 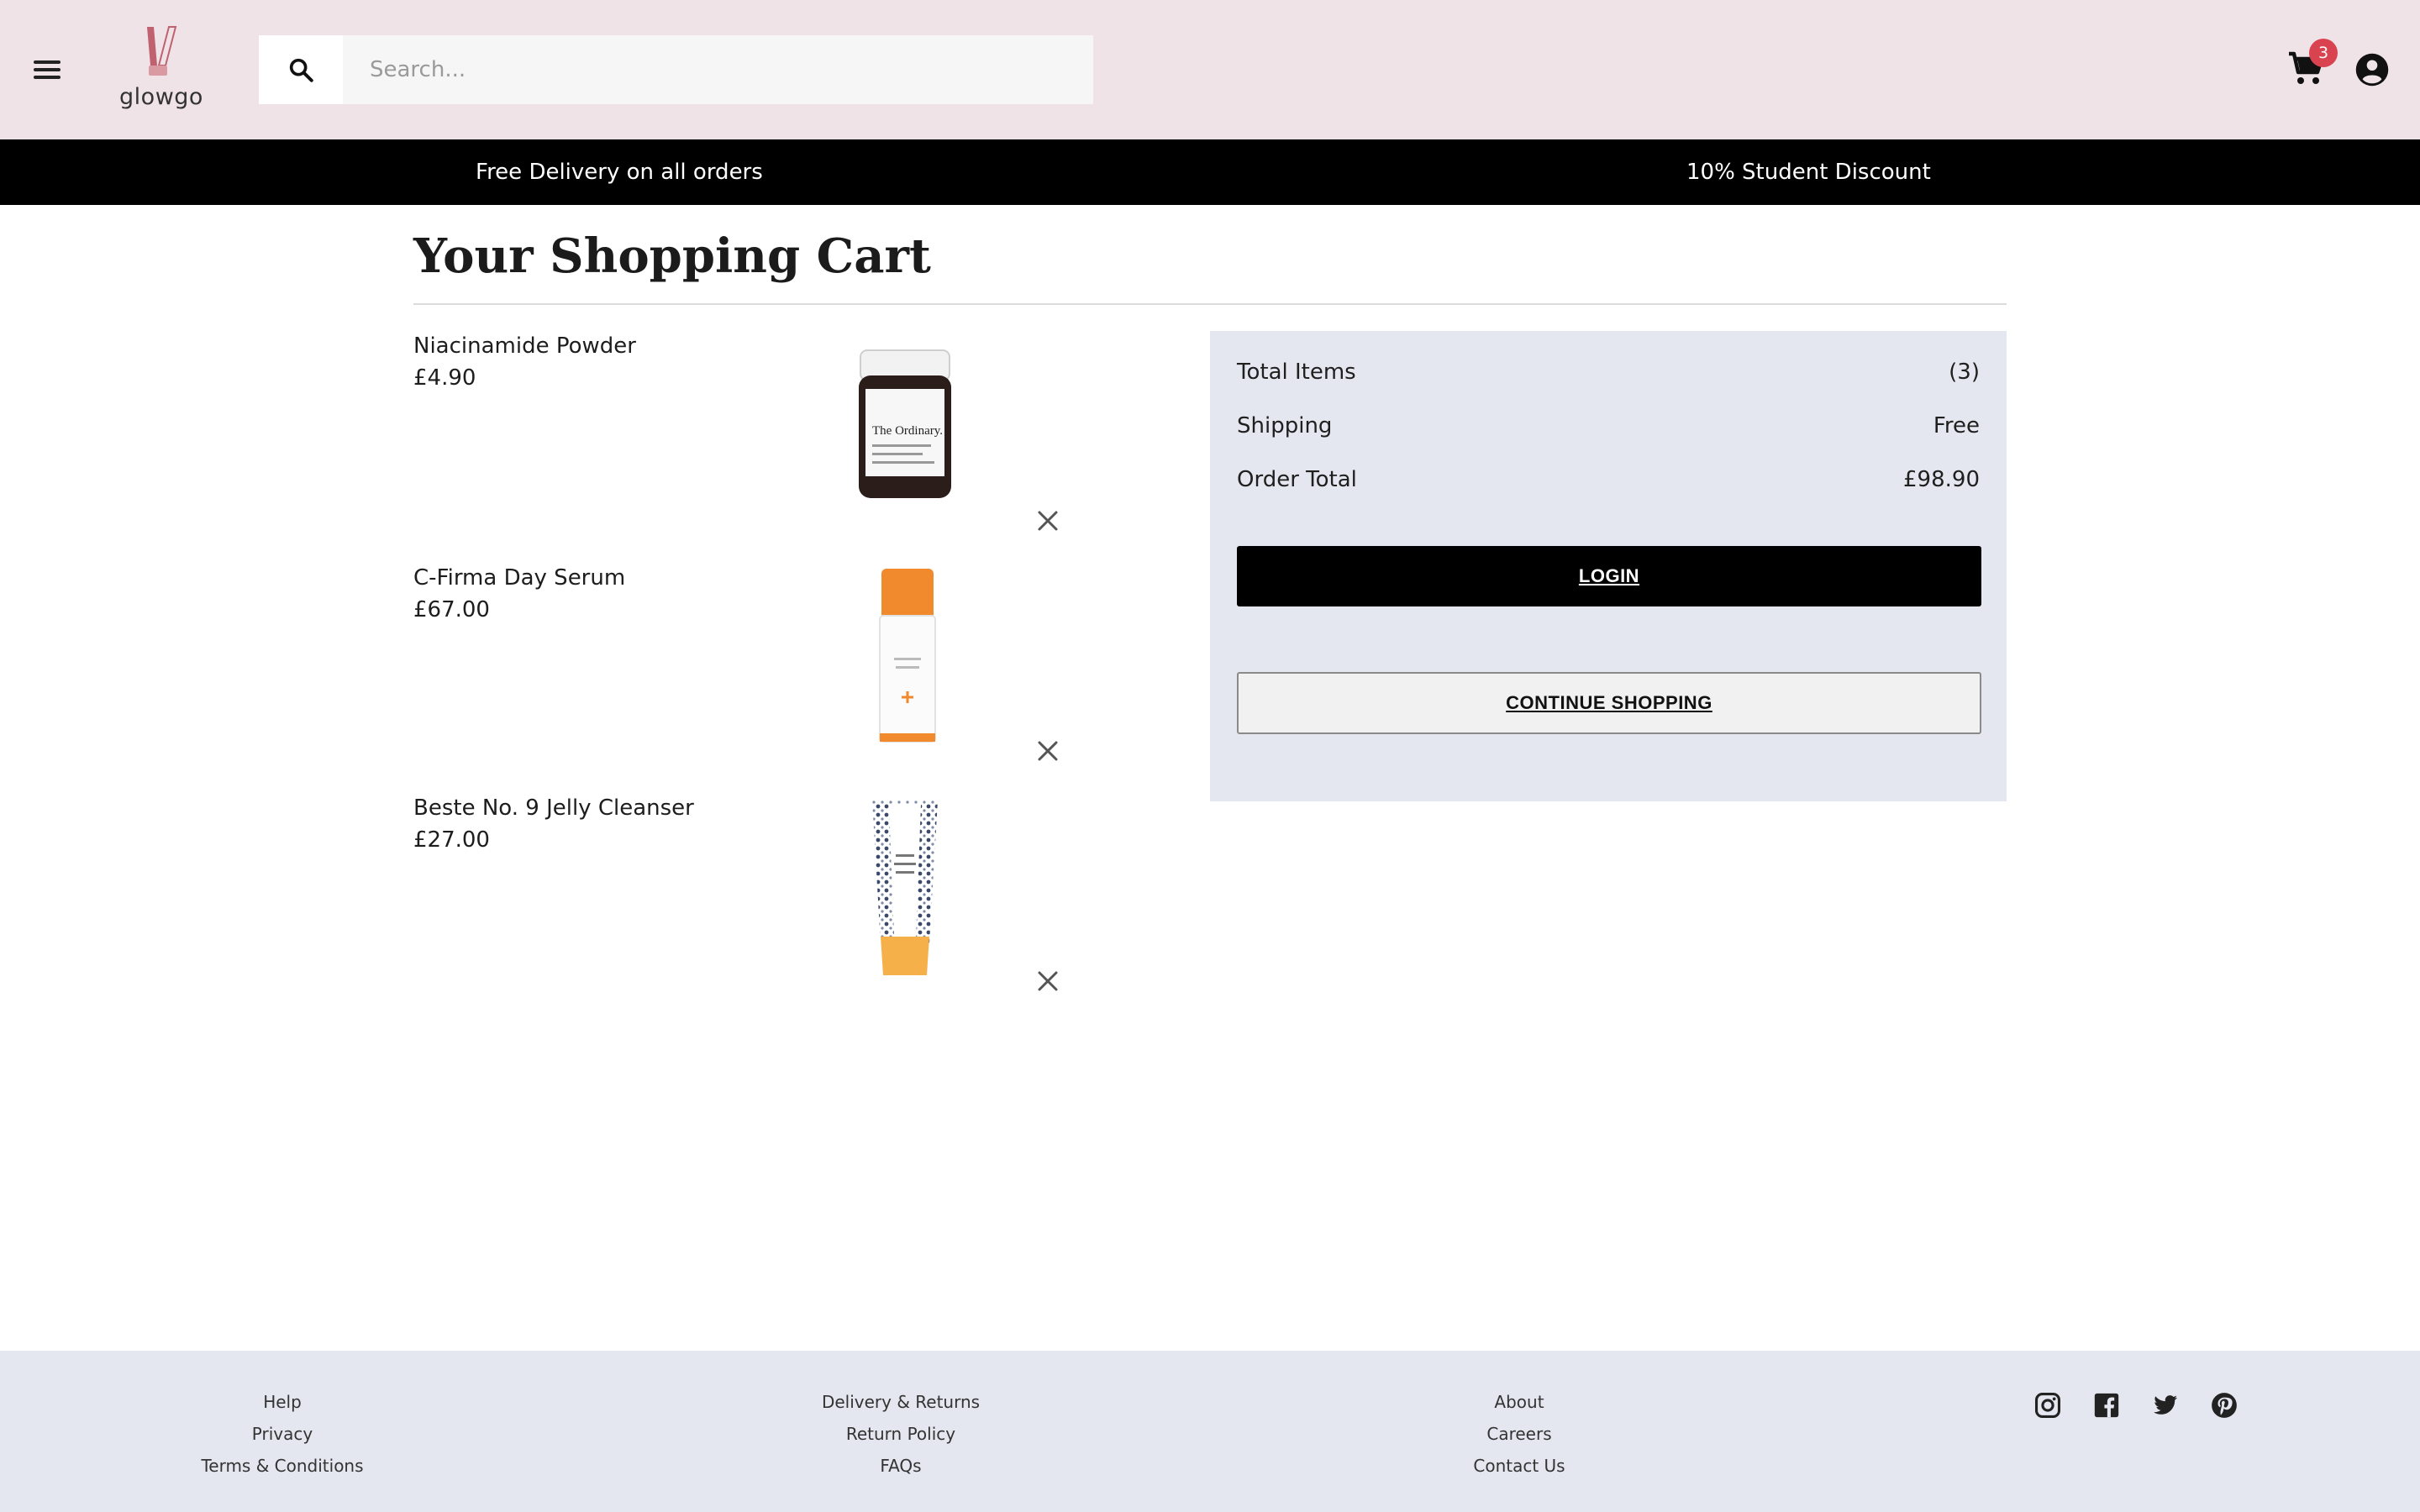 What do you see at coordinates (749, 908) in the screenshot?
I see `cart-item: Beste No. 9 Jelly Cleanser £27.00` at bounding box center [749, 908].